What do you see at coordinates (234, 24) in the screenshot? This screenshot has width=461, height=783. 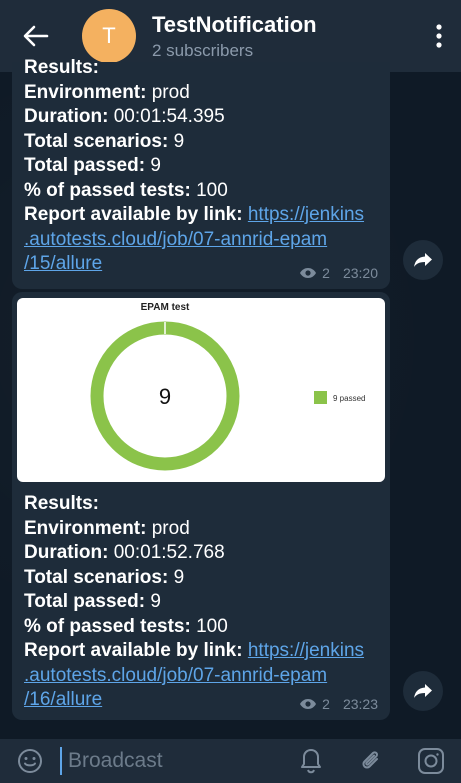 I see `channel-title: TestNotification` at bounding box center [234, 24].